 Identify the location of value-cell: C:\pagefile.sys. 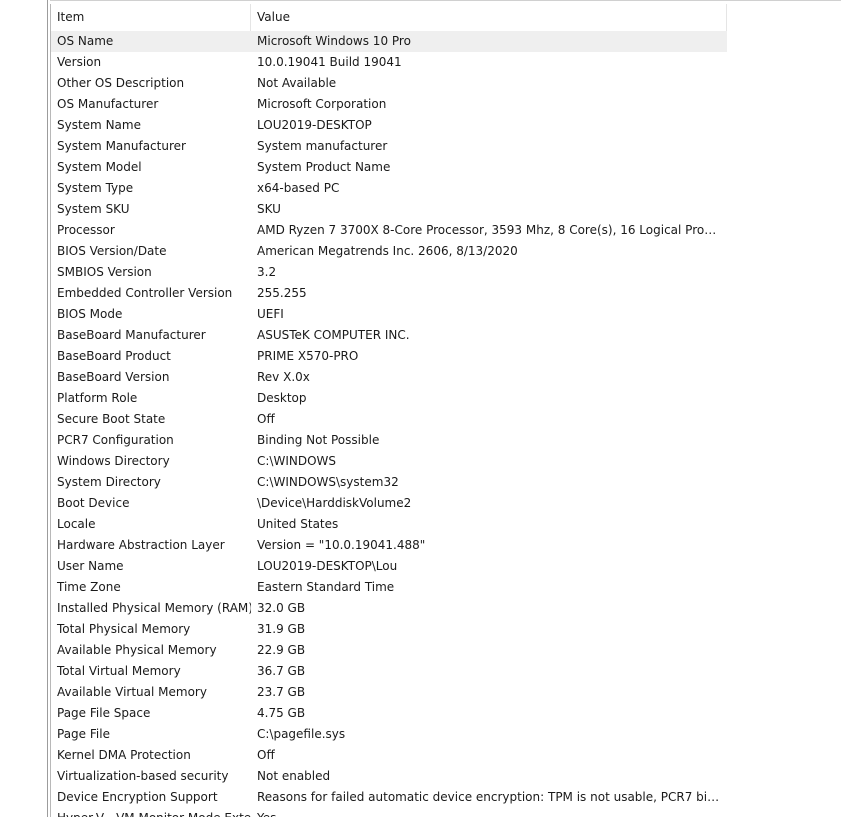
(301, 734).